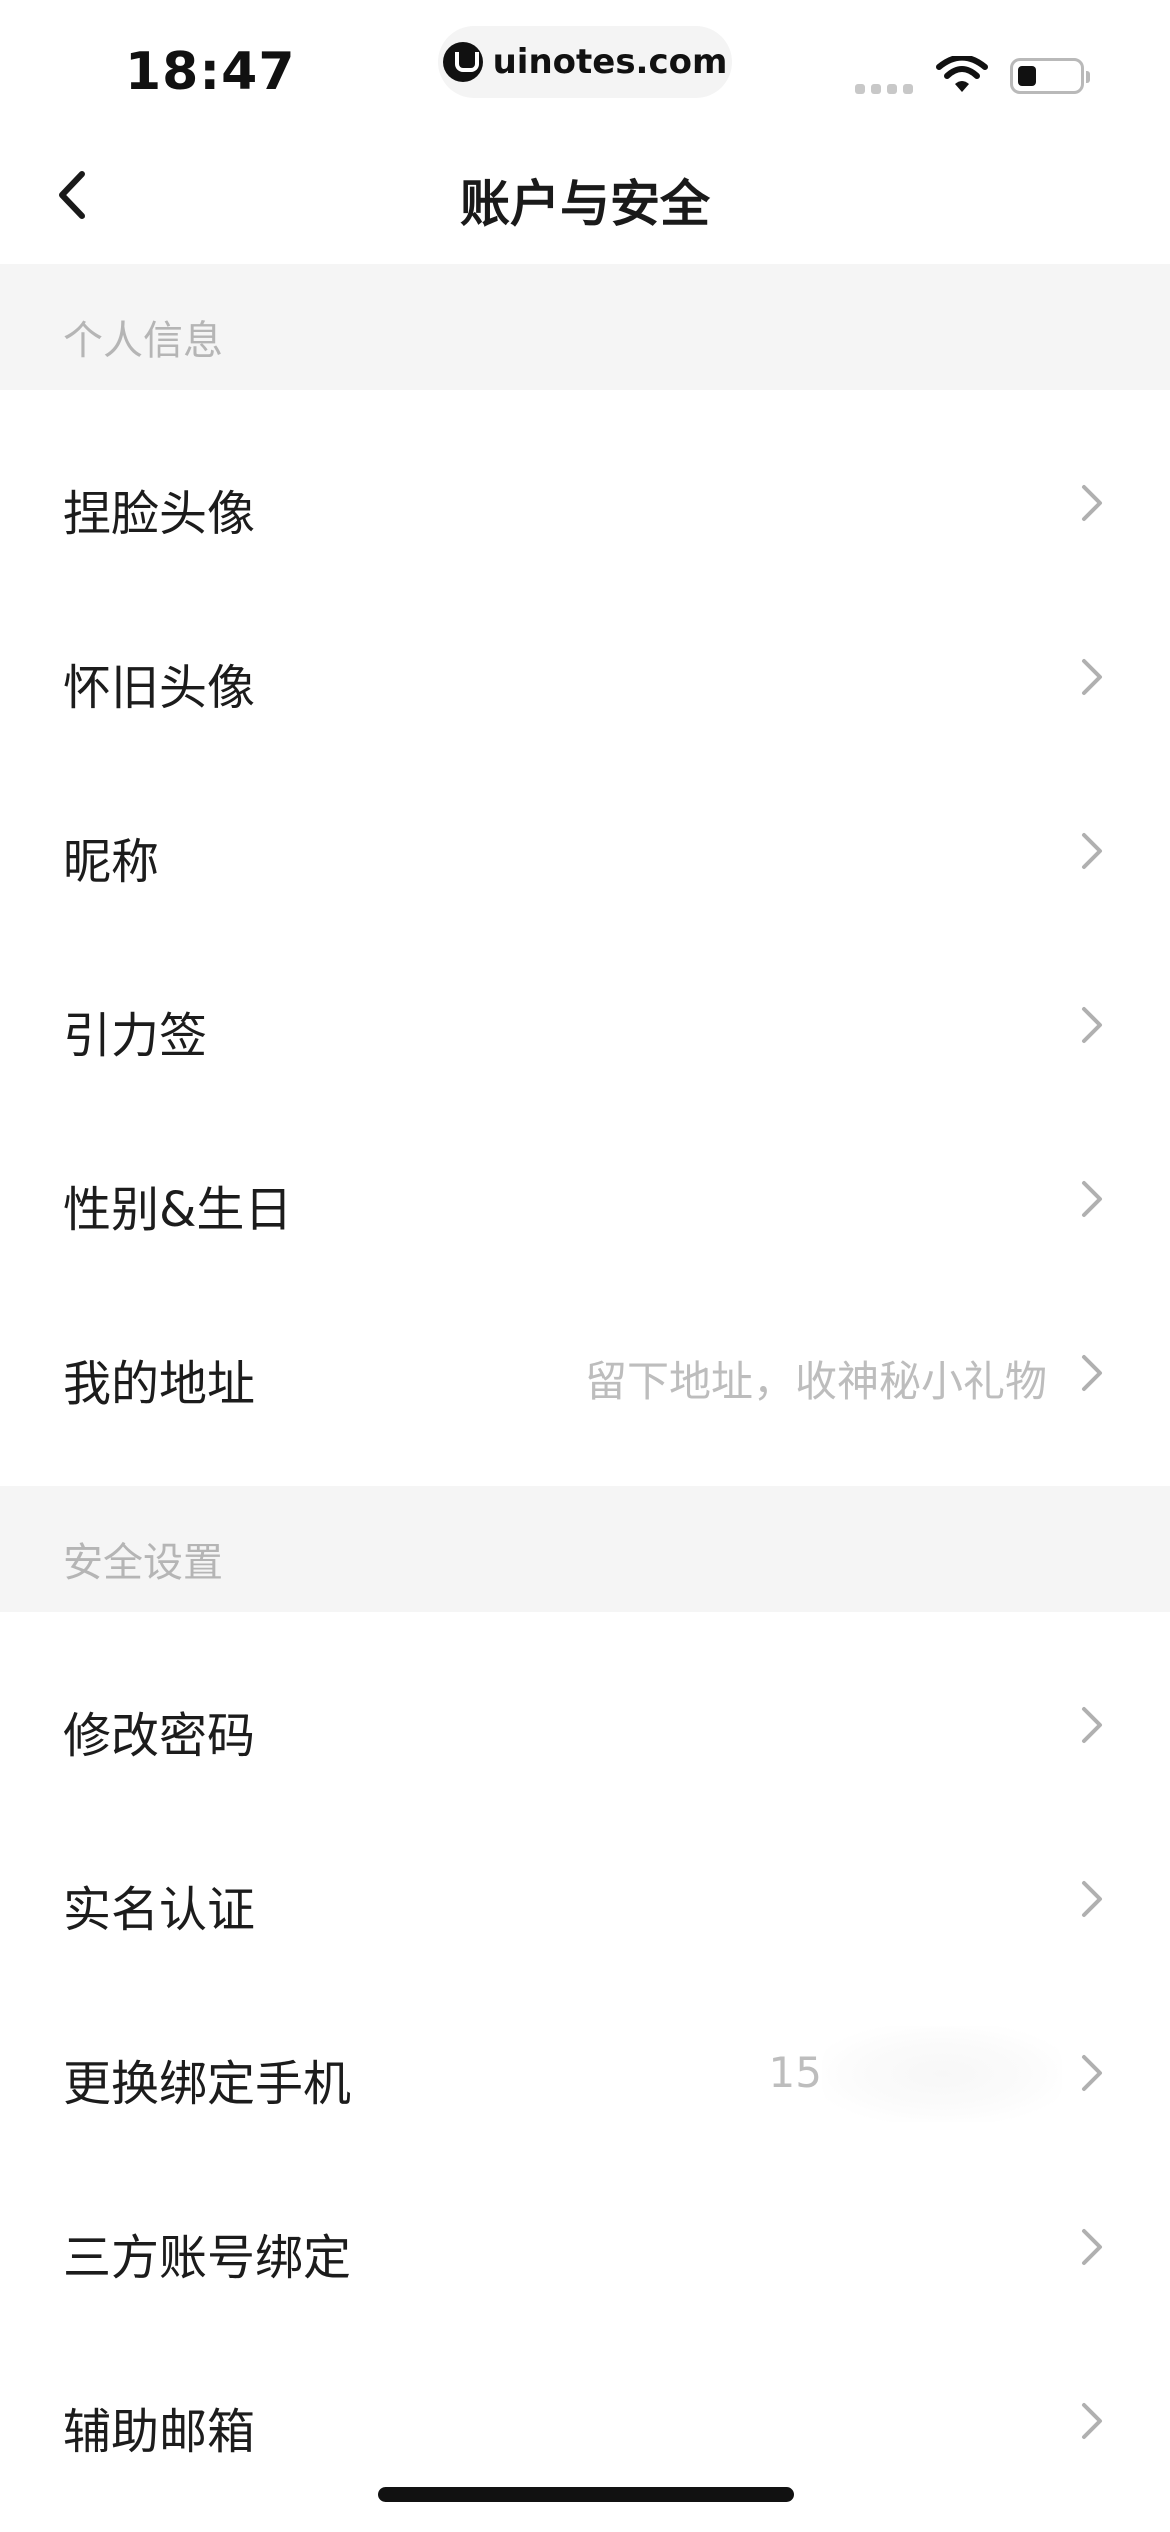 The width and height of the screenshot is (1170, 2532). Describe the element at coordinates (942, 2074) in the screenshot. I see `redacted-phone-mask` at that location.